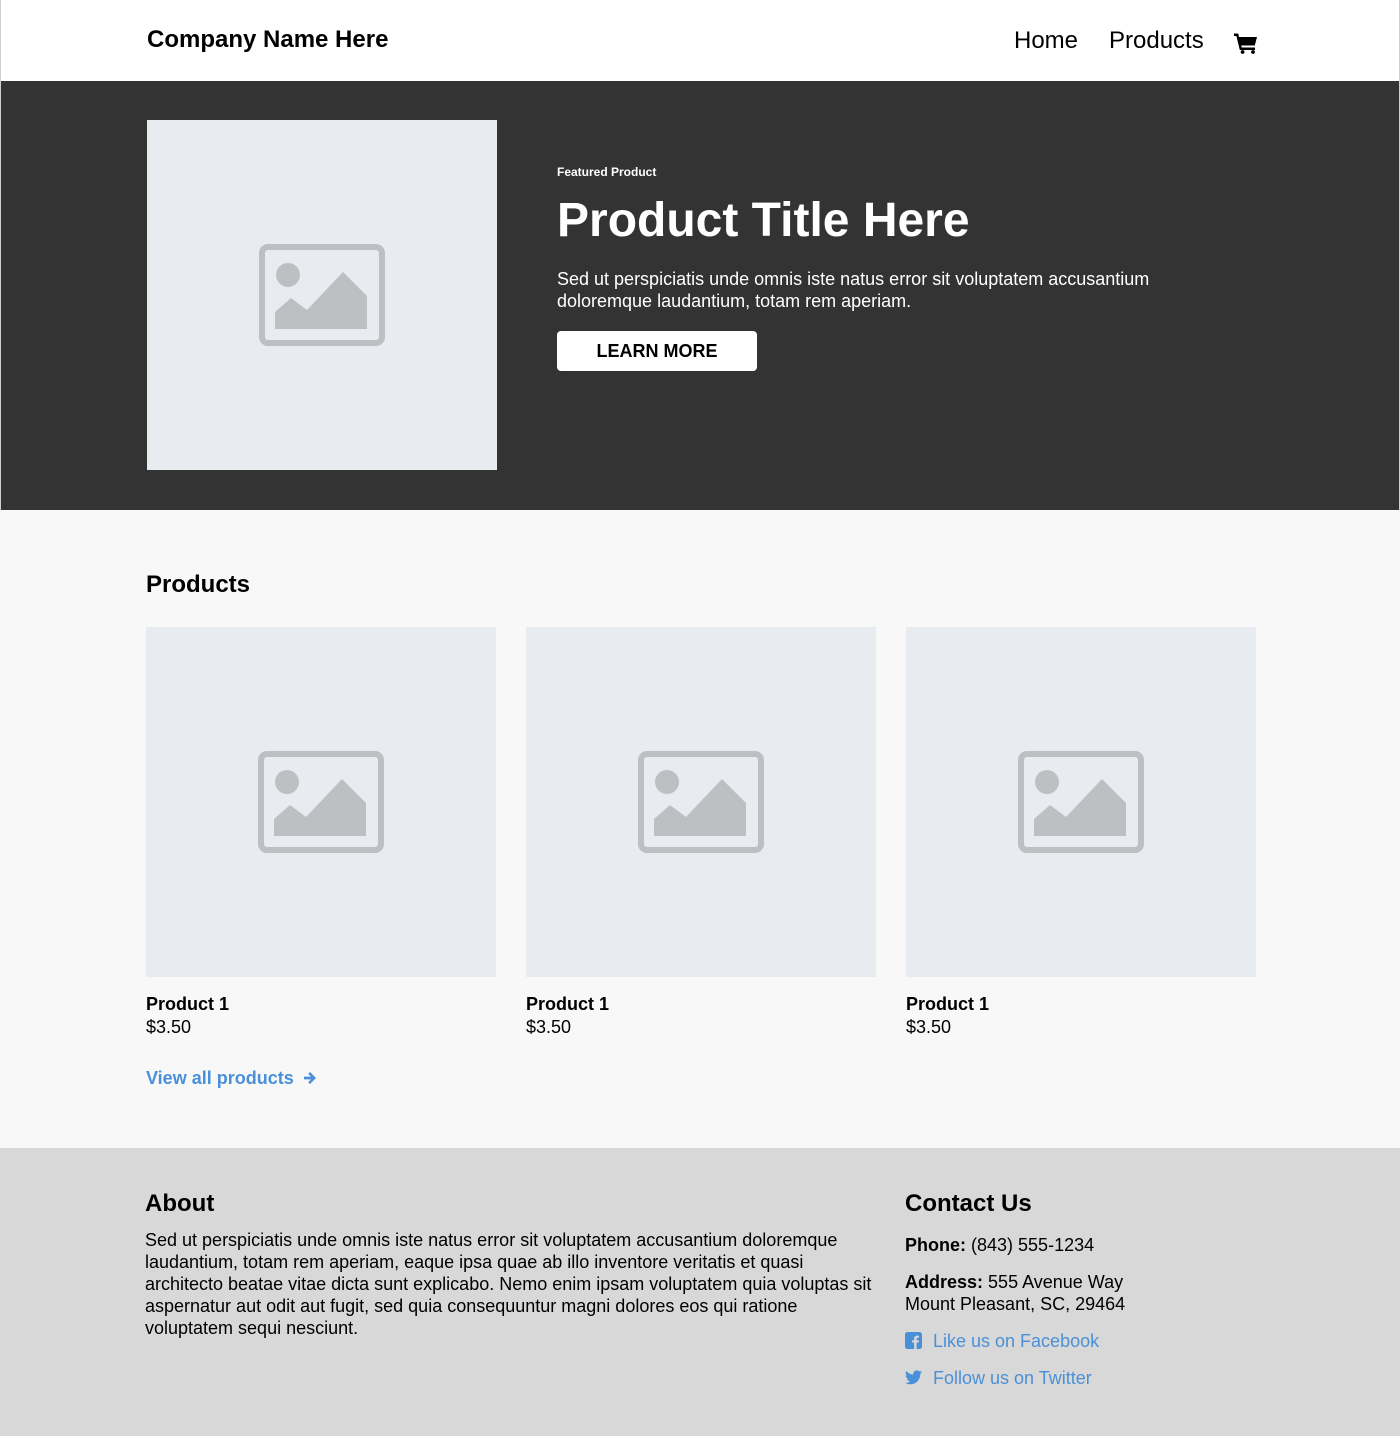 The width and height of the screenshot is (1400, 1436). What do you see at coordinates (1012, 1378) in the screenshot?
I see `twitter-label: Follow us on Twitter` at bounding box center [1012, 1378].